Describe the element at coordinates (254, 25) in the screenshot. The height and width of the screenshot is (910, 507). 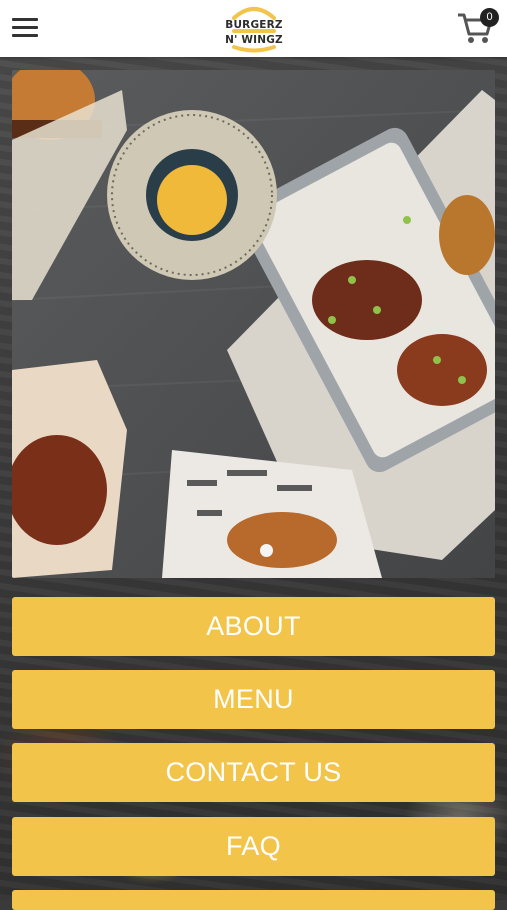
I see `logo-text-burgerz: BURGERZ` at that location.